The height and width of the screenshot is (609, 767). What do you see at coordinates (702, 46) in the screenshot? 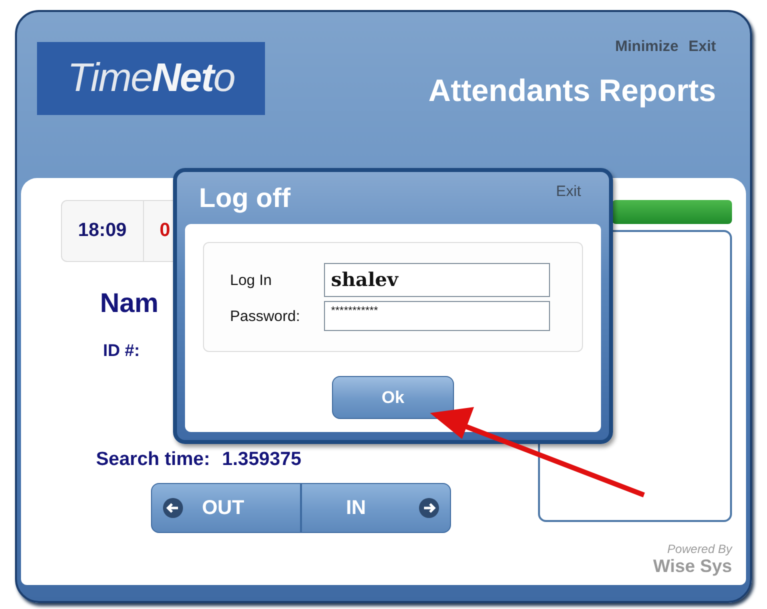
I see `window-control: Exit` at bounding box center [702, 46].